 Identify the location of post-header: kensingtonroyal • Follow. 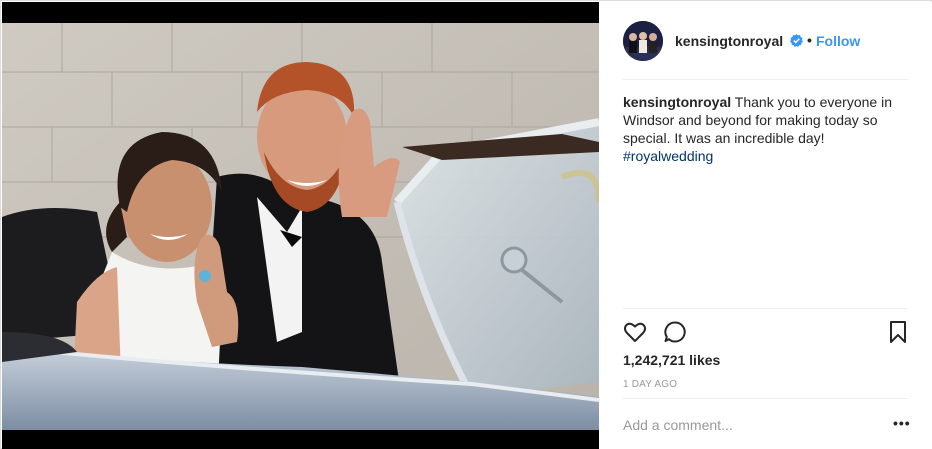
(765, 41).